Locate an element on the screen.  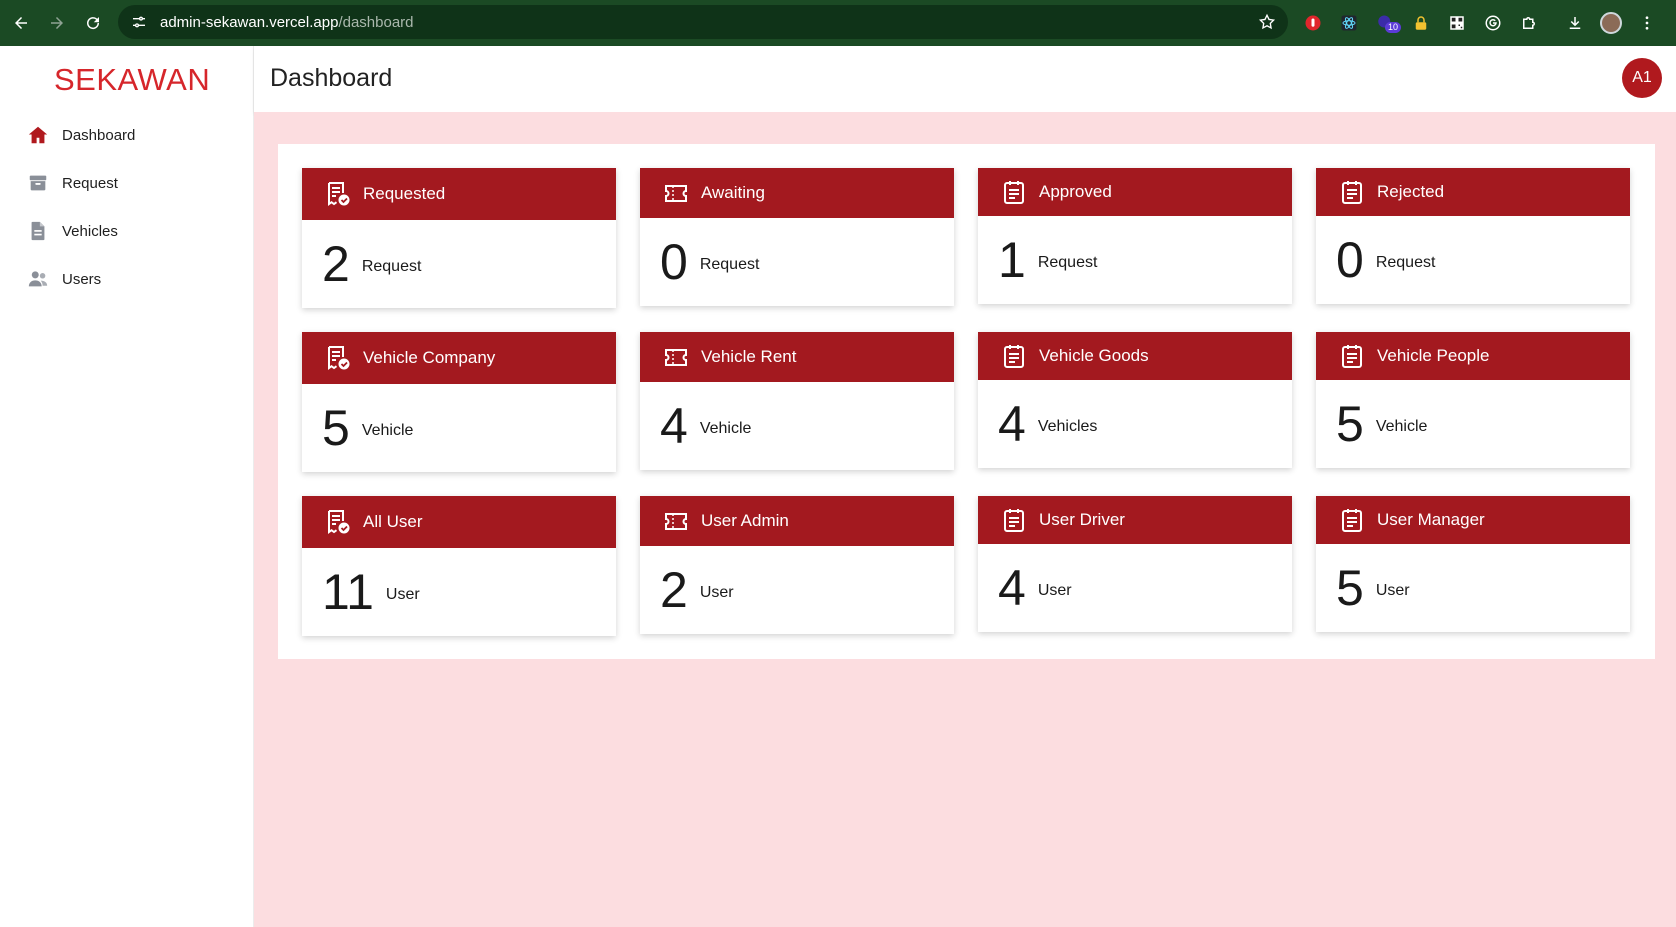
stat-card-vehicle-rent: Vehicle Rent 4 Vehicle is located at coordinates (797, 401).